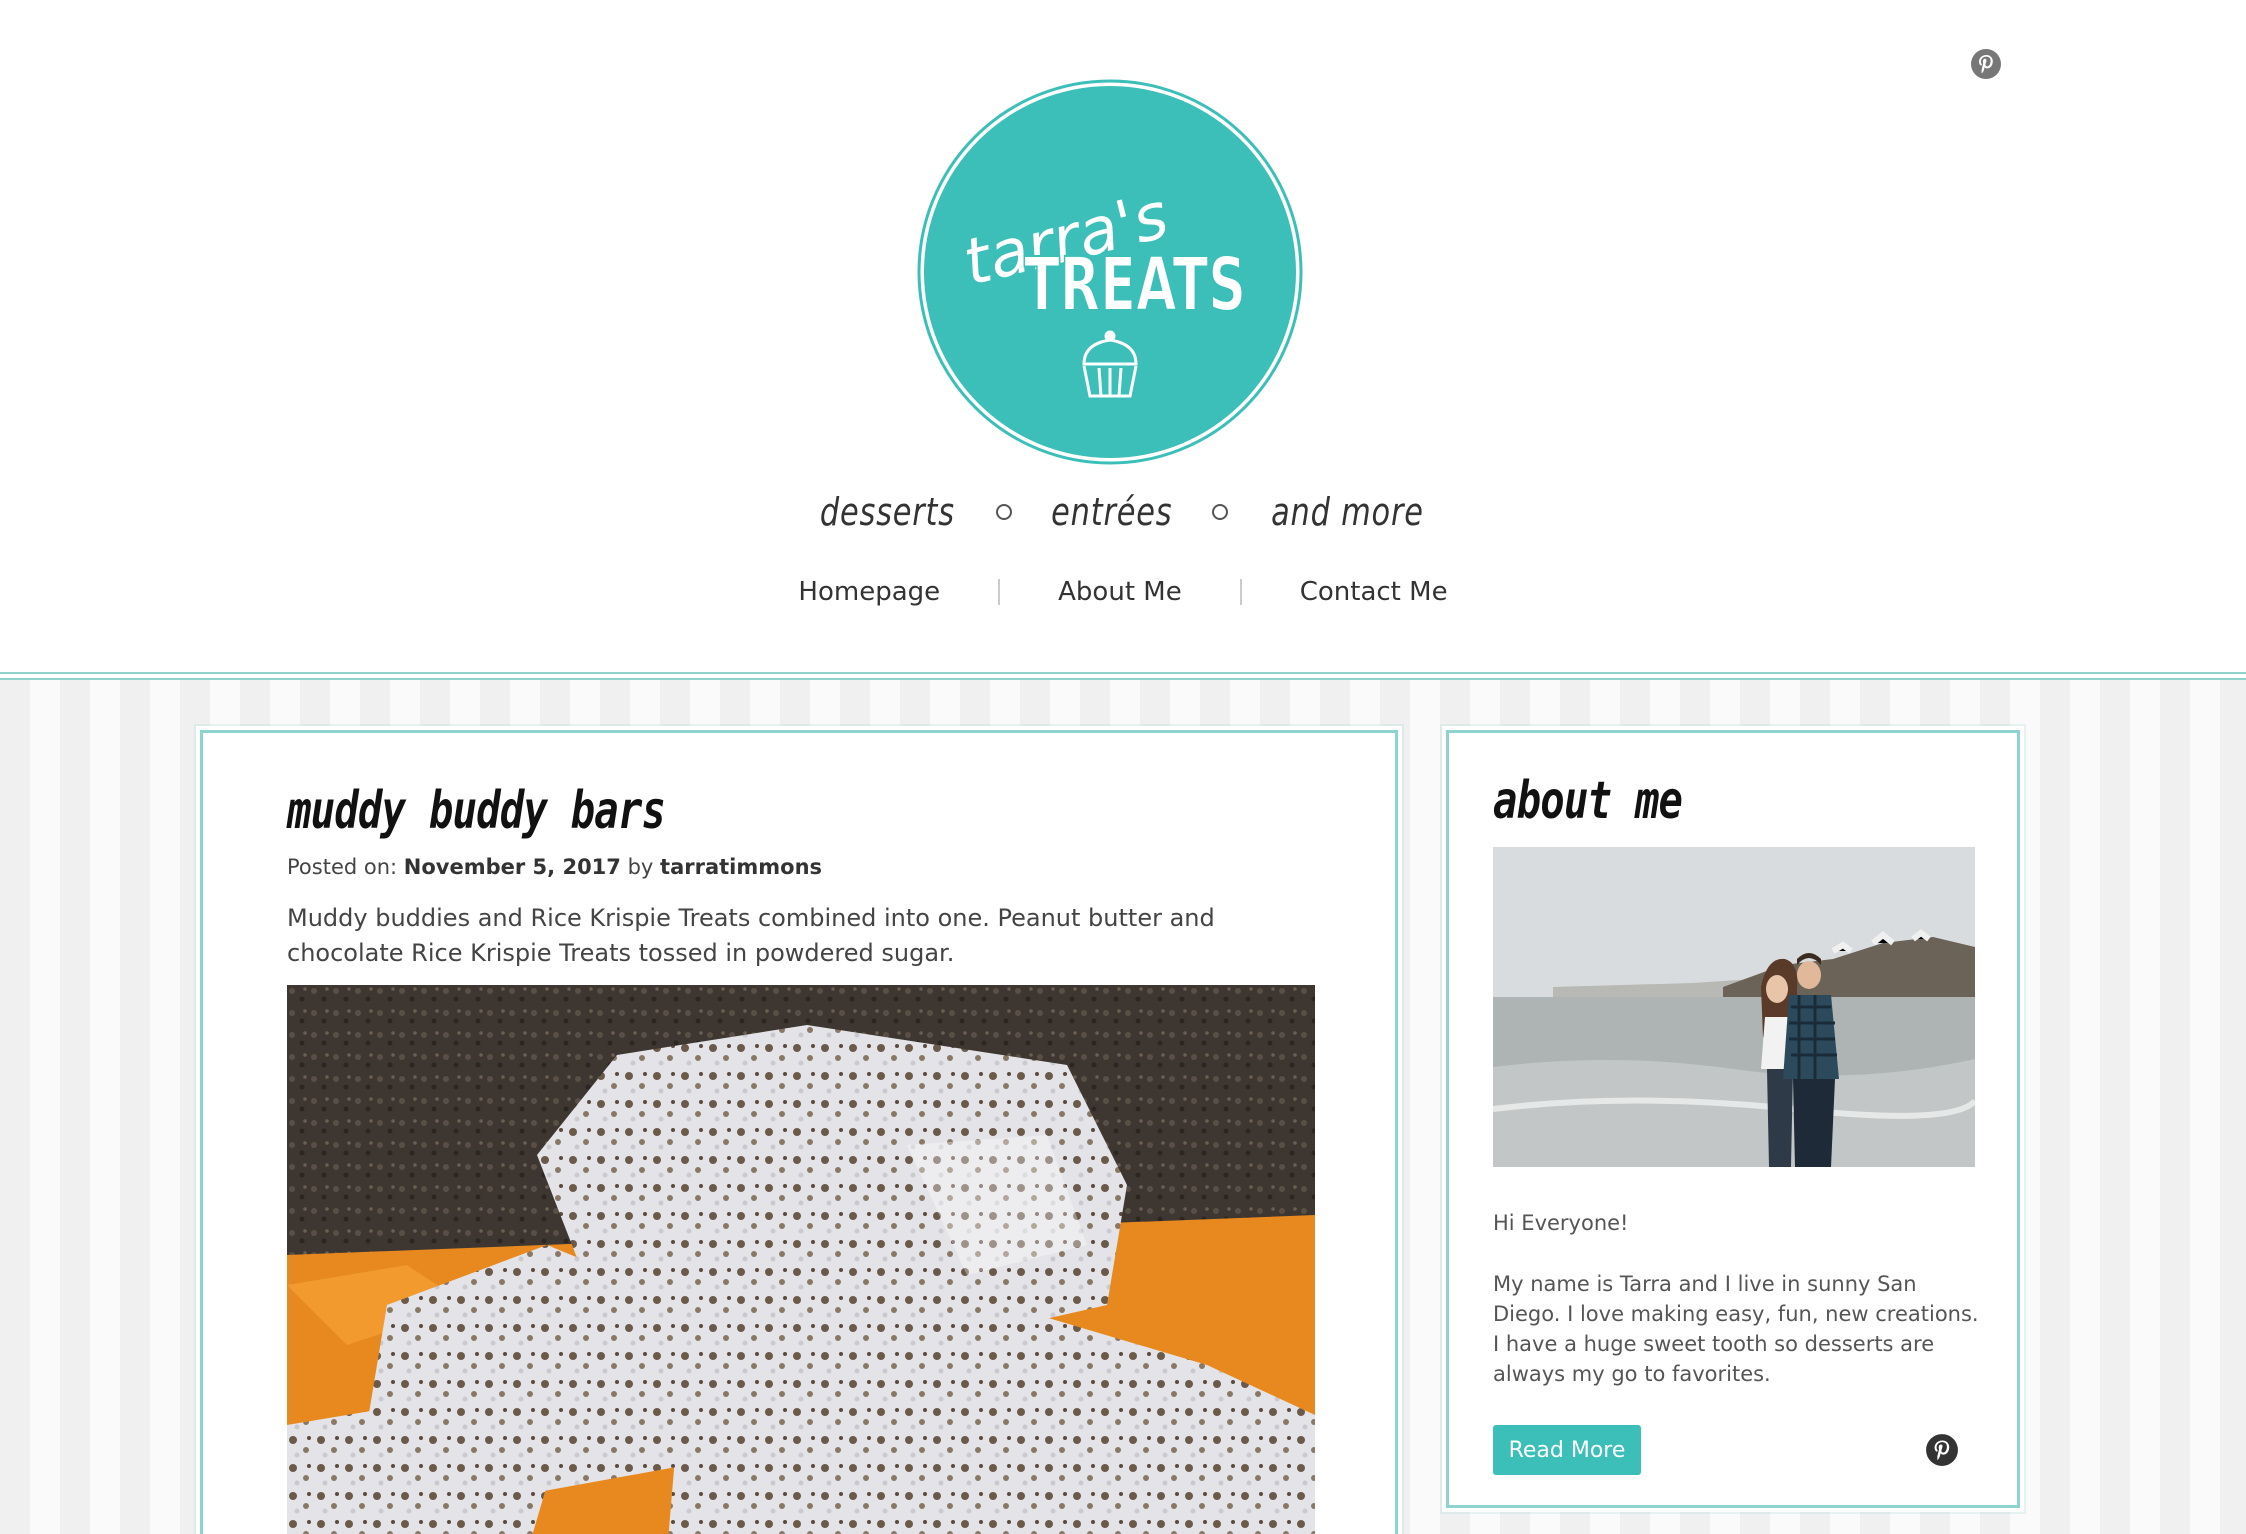 This screenshot has width=2246, height=1534. What do you see at coordinates (1112, 512) in the screenshot?
I see `tagline-entrees: entrées` at bounding box center [1112, 512].